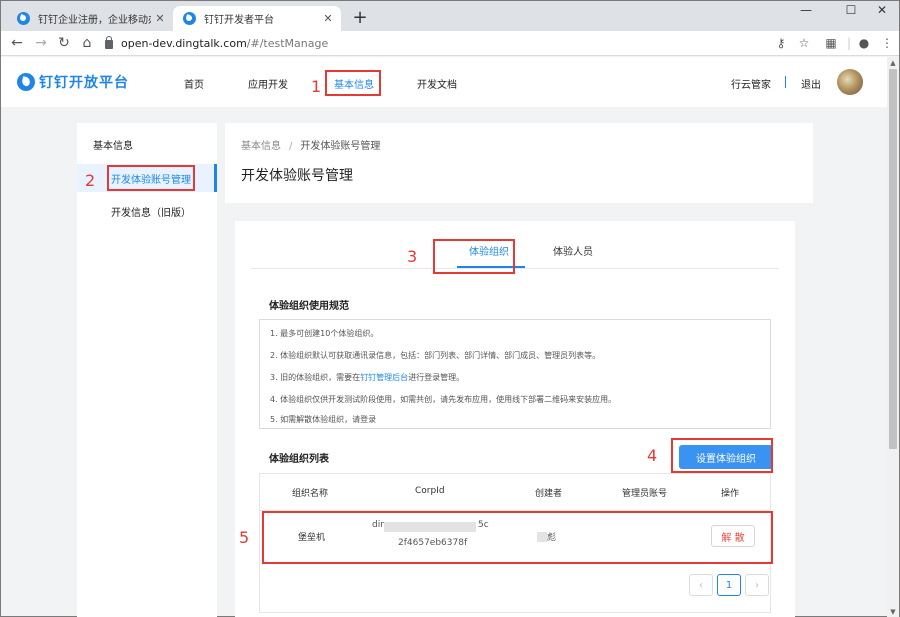  I want to click on column-header: 操作, so click(730, 494).